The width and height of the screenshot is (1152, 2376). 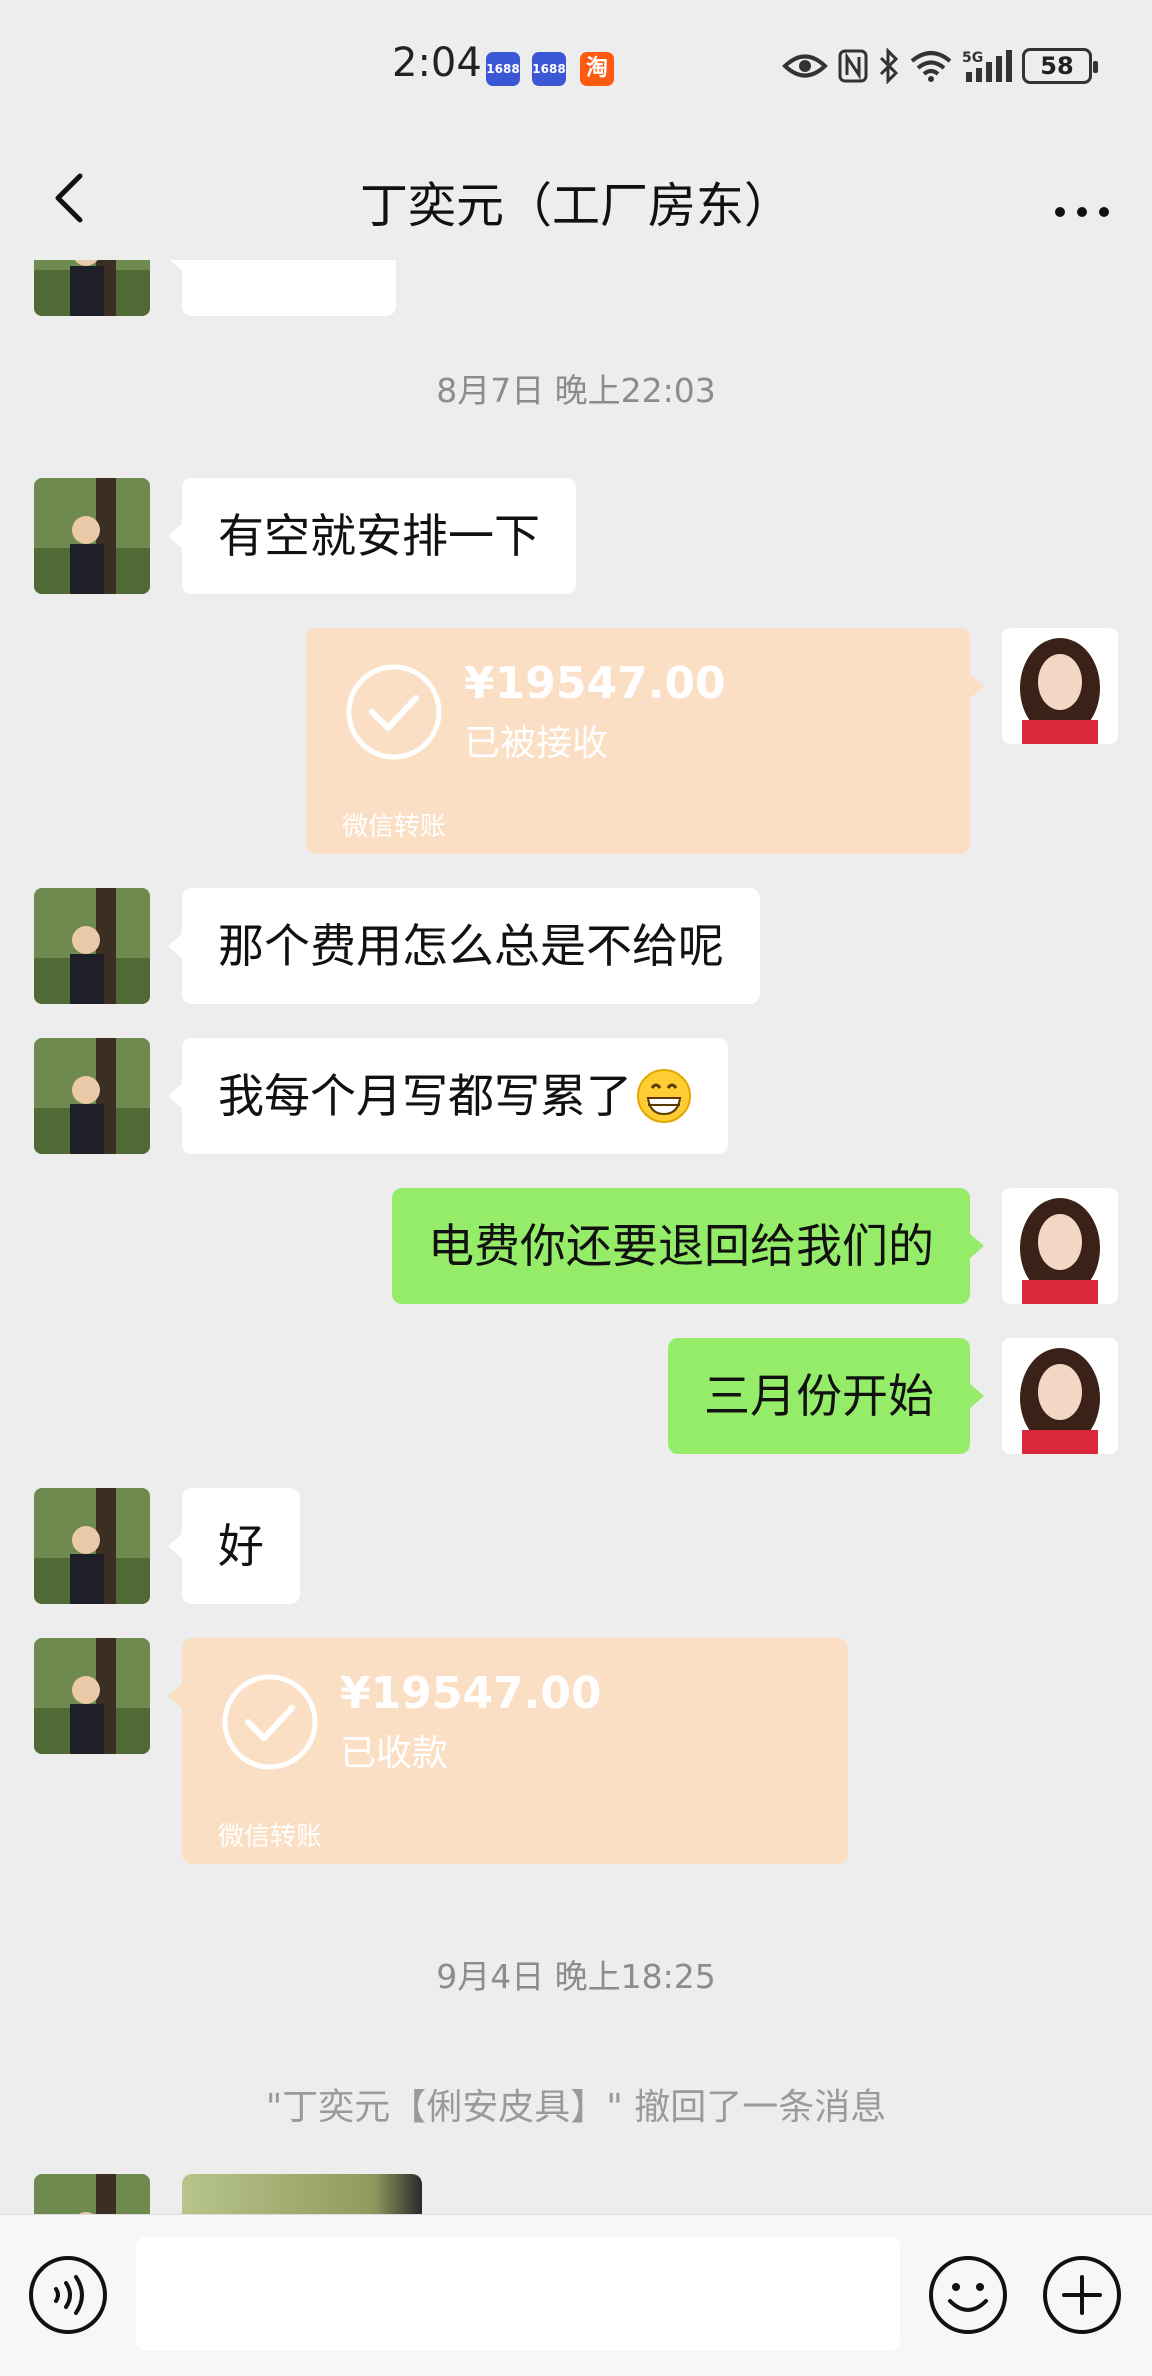 I want to click on transfer-card: ¥19547.00 已被接收 微信转账, so click(x=645, y=741).